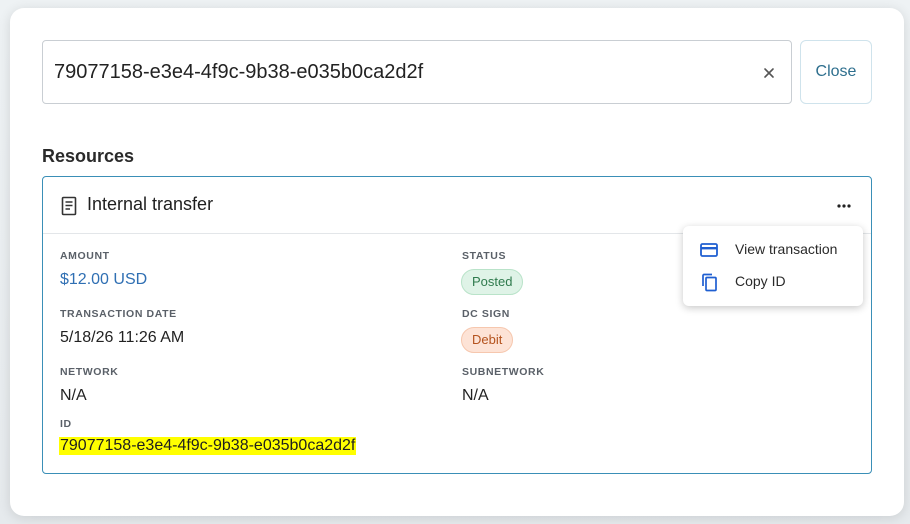 The width and height of the screenshot is (910, 524). What do you see at coordinates (475, 395) in the screenshot?
I see `subnetwork-value: N/A` at bounding box center [475, 395].